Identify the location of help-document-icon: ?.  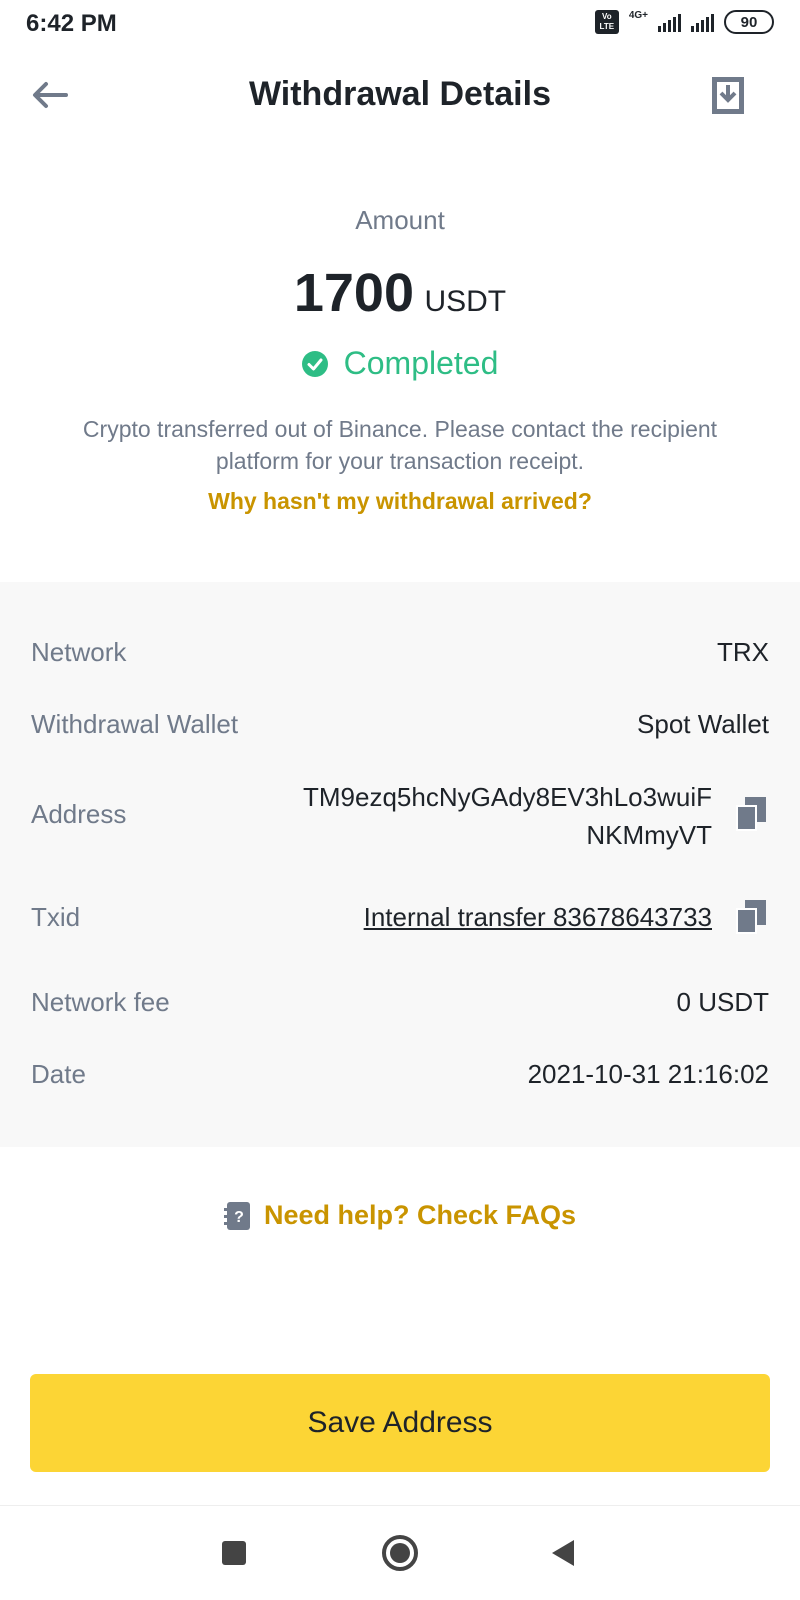
(236, 1215).